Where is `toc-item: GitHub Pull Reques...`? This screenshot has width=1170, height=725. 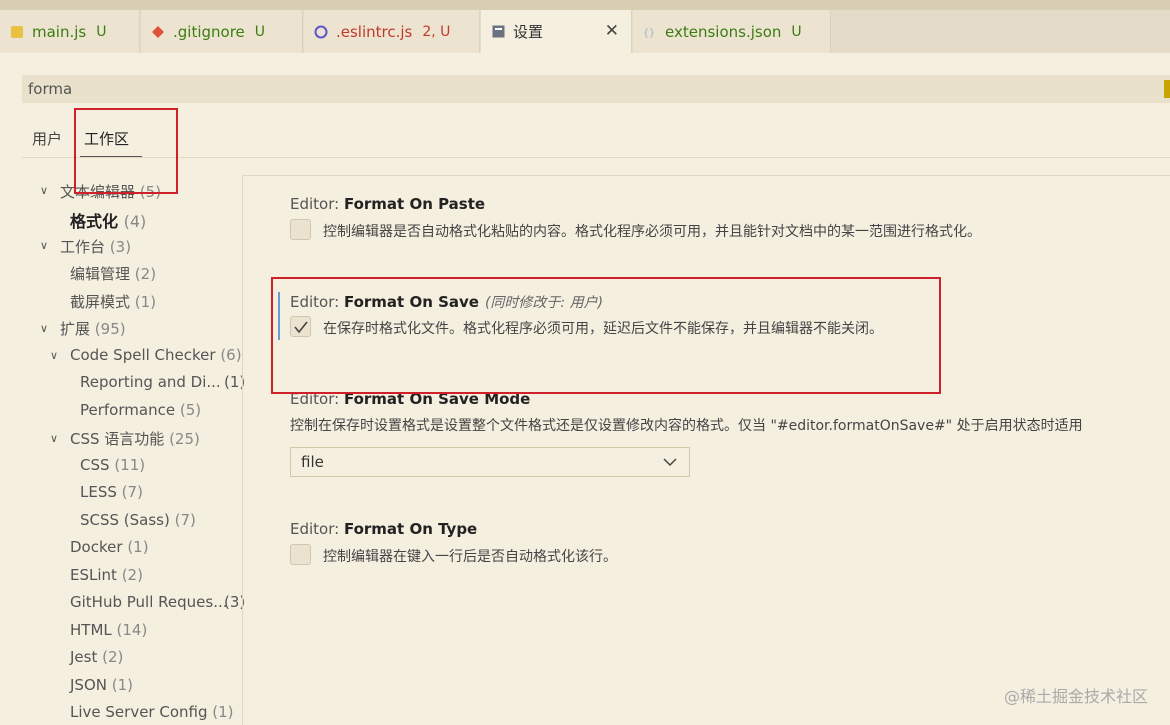 toc-item: GitHub Pull Reques... is located at coordinates (149, 602).